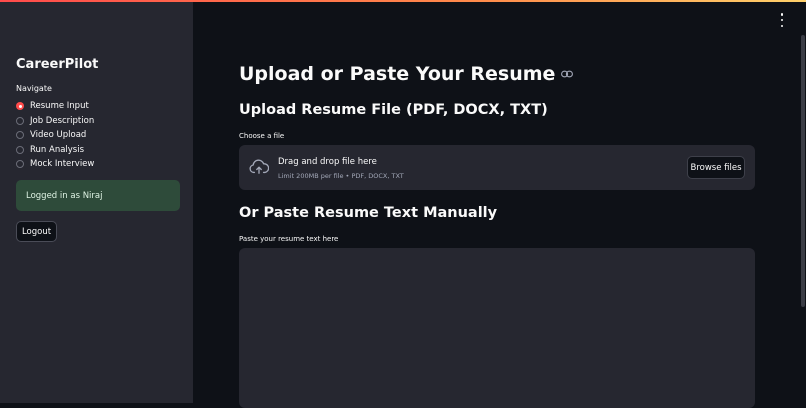 The height and width of the screenshot is (408, 806). What do you see at coordinates (567, 74) in the screenshot?
I see `link-icon` at bounding box center [567, 74].